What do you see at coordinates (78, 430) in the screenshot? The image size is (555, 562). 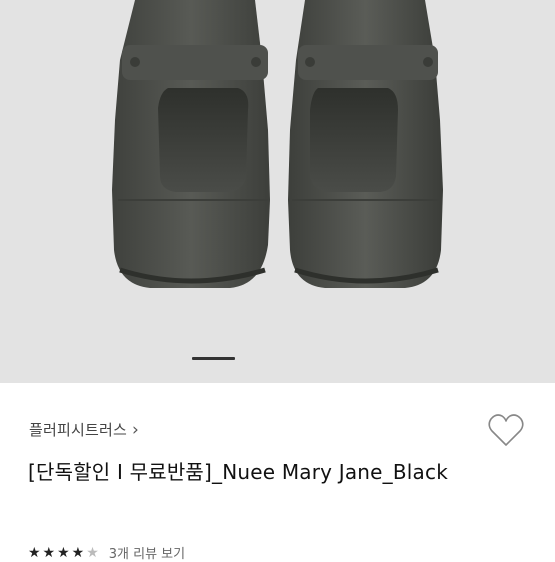 I see `brand-name: 플러피시트러스` at bounding box center [78, 430].